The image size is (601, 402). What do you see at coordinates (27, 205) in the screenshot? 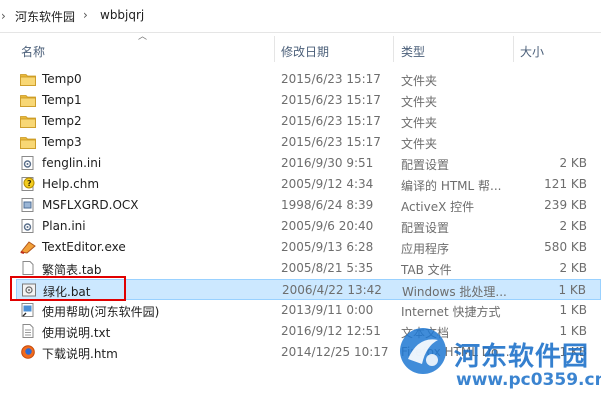
I see `activex-file-icon` at bounding box center [27, 205].